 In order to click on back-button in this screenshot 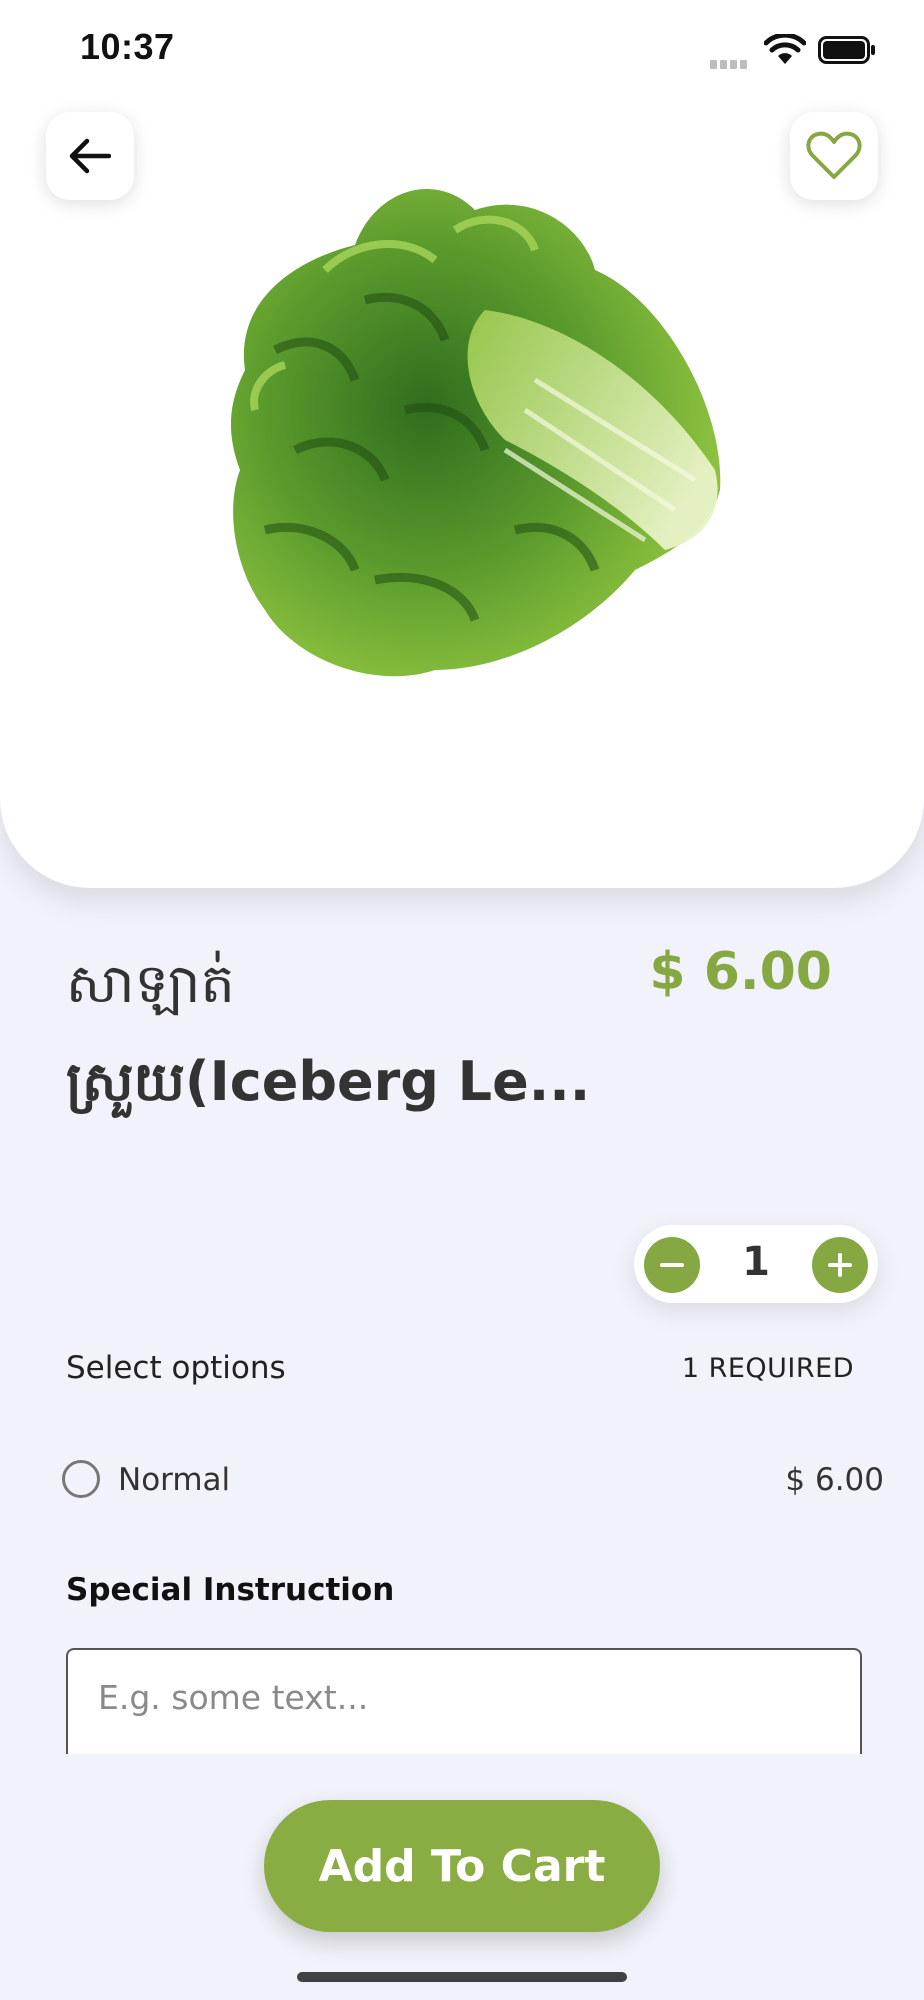, I will do `click(90, 156)`.